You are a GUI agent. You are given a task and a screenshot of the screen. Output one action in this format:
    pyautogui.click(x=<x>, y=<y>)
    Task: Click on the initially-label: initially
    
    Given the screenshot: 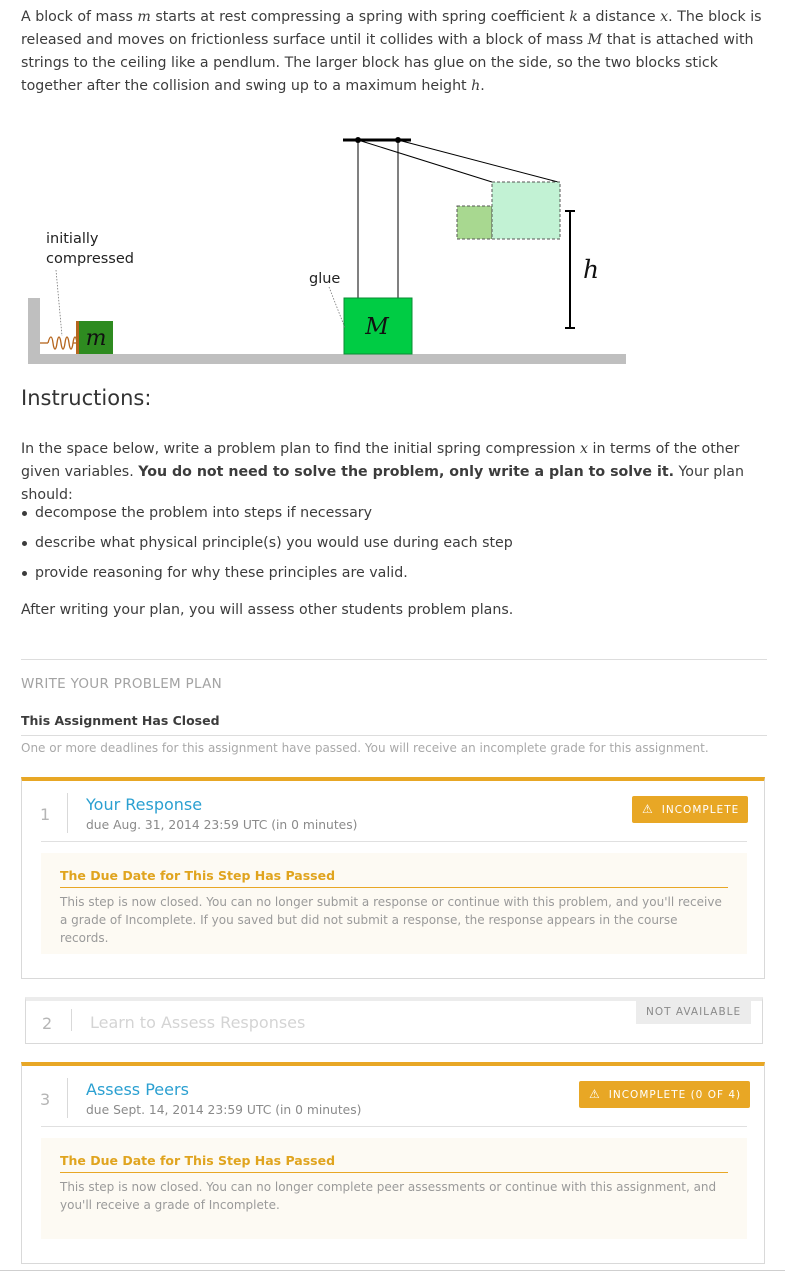 What is the action you would take?
    pyautogui.click(x=72, y=239)
    